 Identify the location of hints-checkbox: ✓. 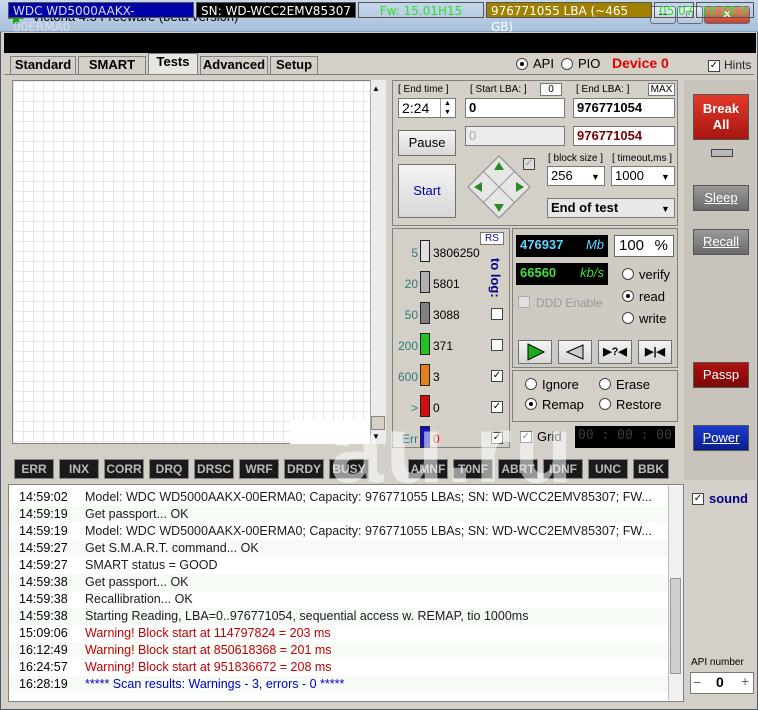
(714, 66).